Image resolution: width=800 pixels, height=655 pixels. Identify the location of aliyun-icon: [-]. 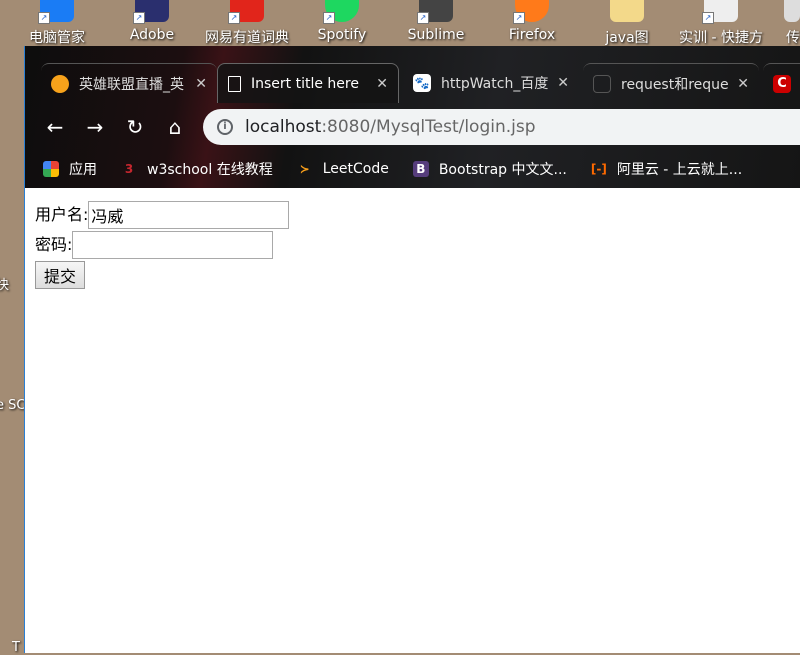
(598, 169).